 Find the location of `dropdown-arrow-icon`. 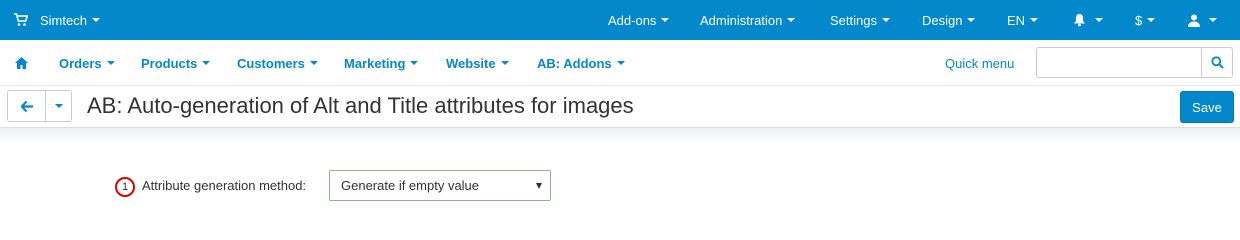

dropdown-arrow-icon is located at coordinates (539, 186).